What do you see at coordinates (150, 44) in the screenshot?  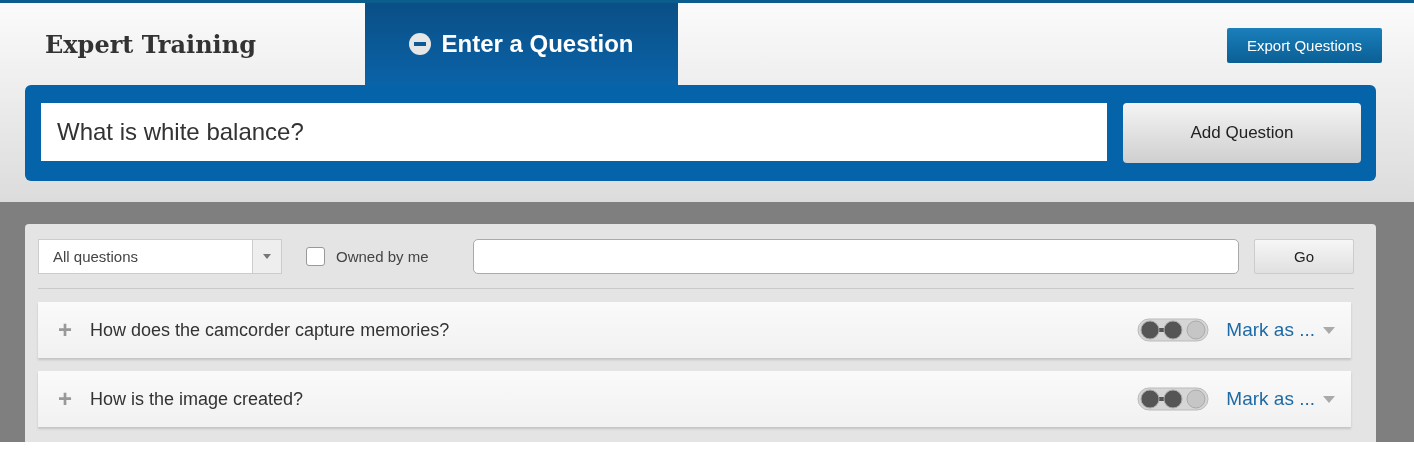 I see `app-title: Expert Training` at bounding box center [150, 44].